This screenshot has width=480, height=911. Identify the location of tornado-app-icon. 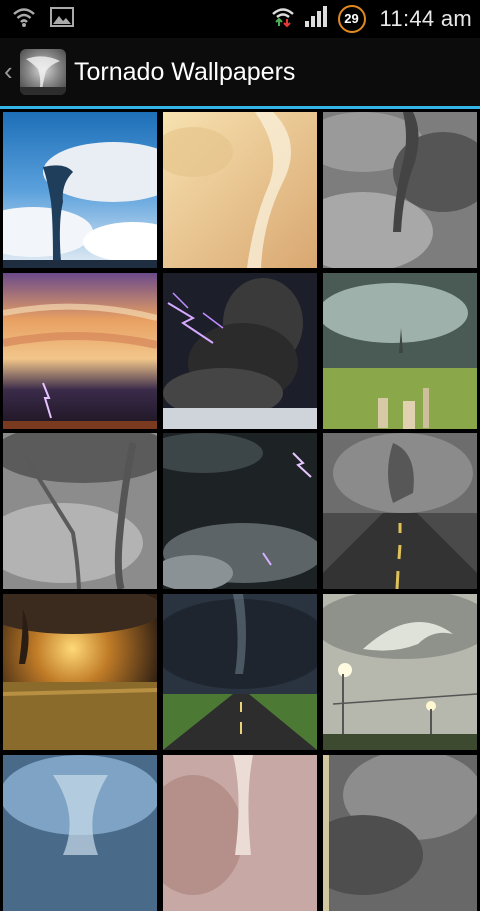
(43, 72).